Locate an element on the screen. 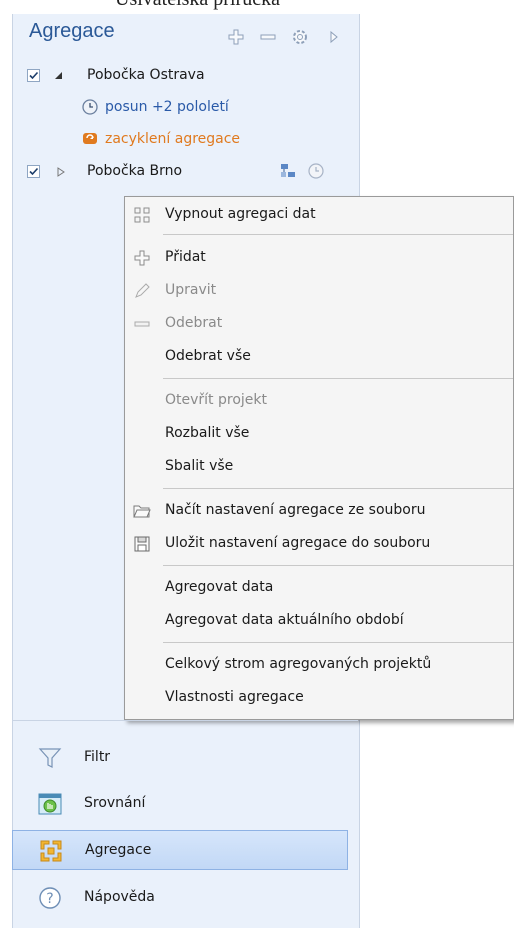 Image resolution: width=514 pixels, height=928 pixels. aggregation-off-icon is located at coordinates (142, 215).